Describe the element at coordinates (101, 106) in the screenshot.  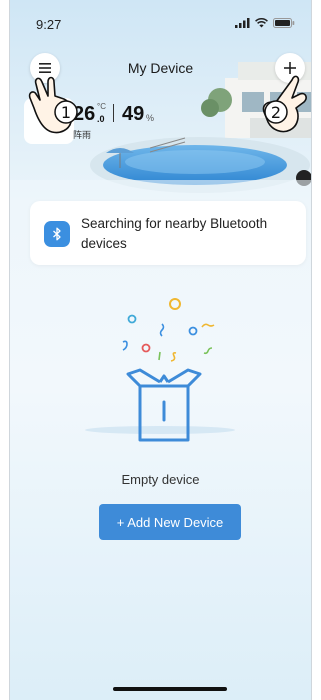
I see `temperature-unit: °C` at that location.